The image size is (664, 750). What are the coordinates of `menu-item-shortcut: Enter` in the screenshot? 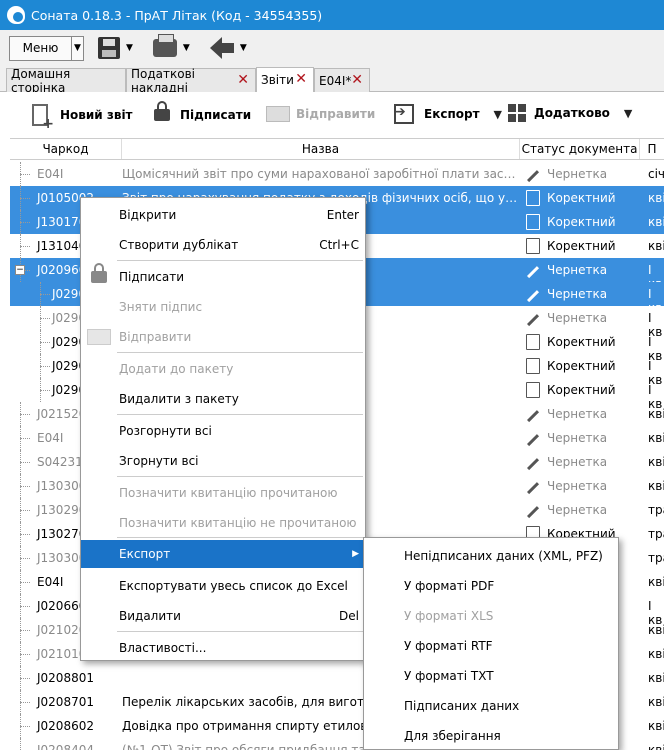 It's located at (342, 215).